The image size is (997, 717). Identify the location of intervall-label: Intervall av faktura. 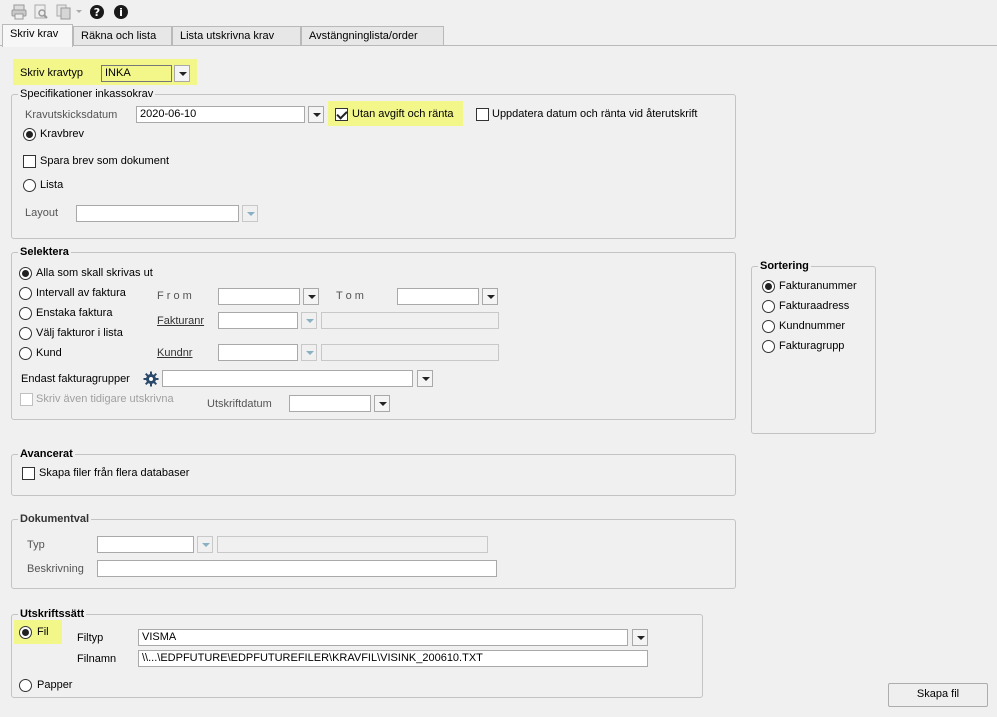
(81, 293).